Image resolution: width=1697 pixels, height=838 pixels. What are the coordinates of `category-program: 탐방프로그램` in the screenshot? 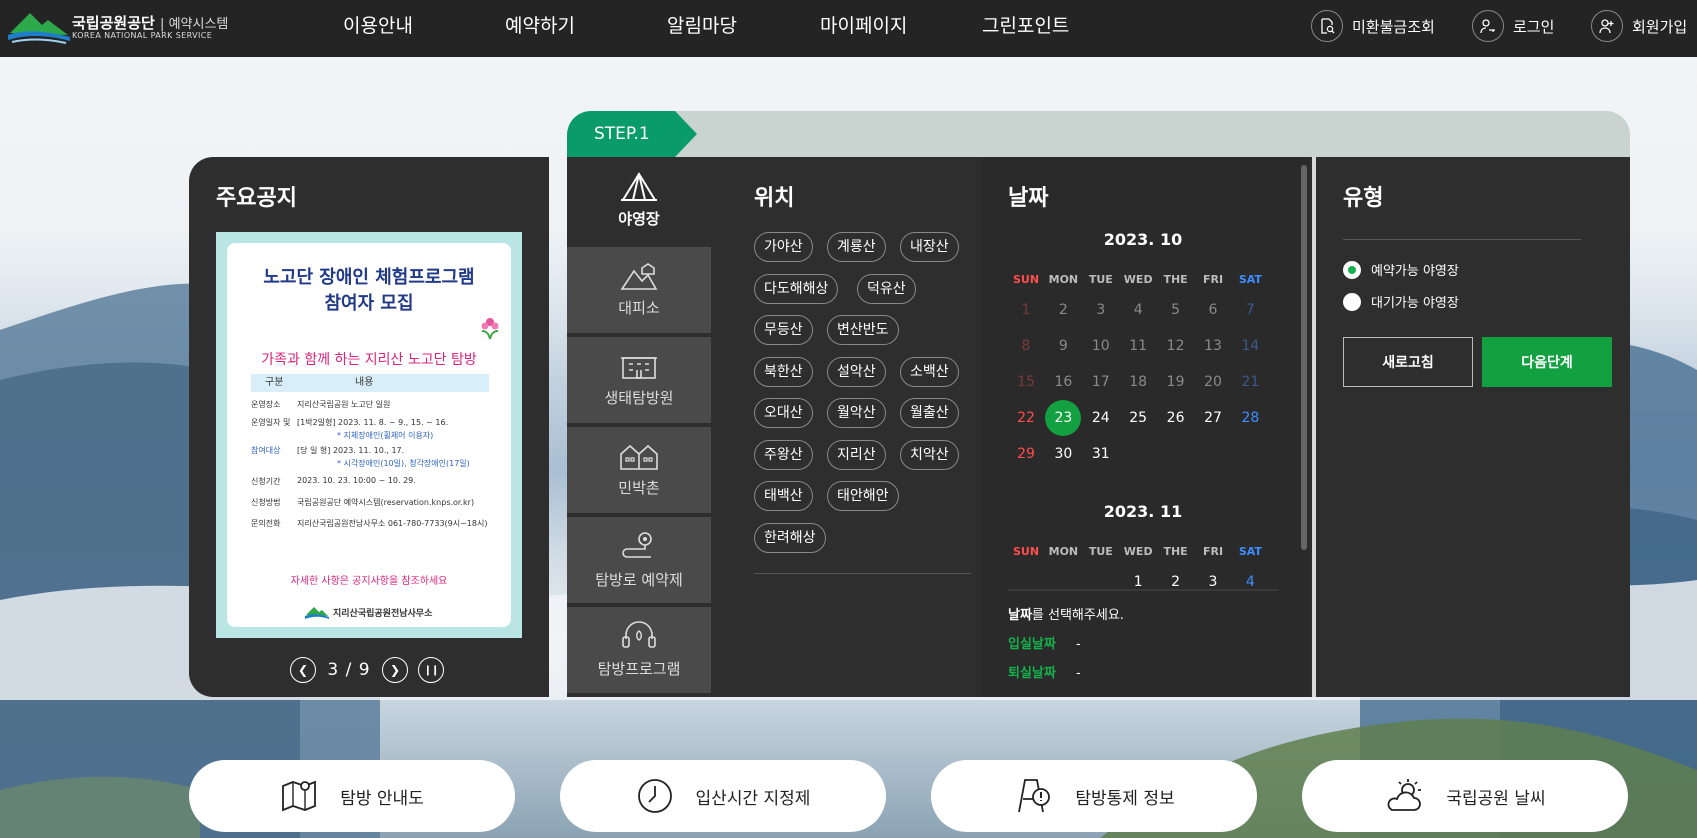 It's located at (639, 651).